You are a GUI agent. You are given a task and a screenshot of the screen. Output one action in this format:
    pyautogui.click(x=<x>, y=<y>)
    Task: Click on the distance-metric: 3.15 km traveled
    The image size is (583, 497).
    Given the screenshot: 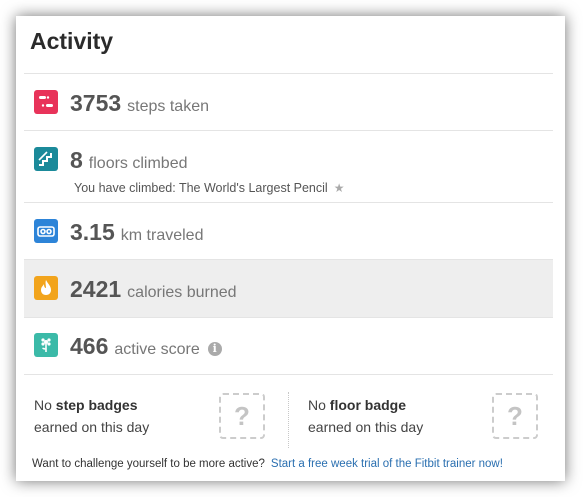 What is the action you would take?
    pyautogui.click(x=136, y=232)
    